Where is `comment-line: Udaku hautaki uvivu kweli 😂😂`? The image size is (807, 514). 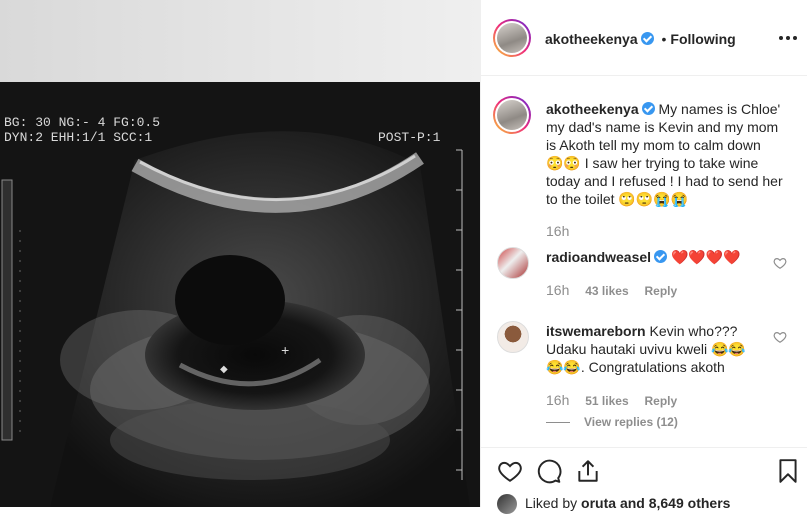 comment-line: Udaku hautaki uvivu kweli 😂😂 is located at coordinates (646, 349).